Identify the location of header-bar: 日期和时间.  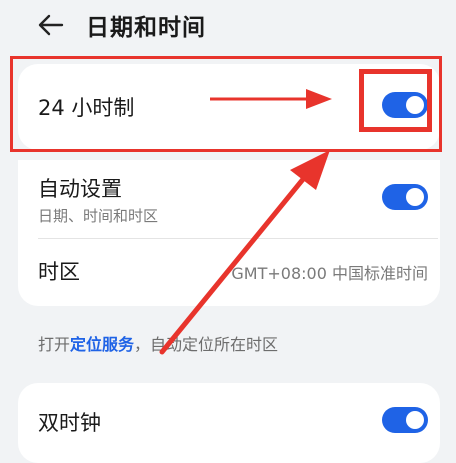
(228, 25).